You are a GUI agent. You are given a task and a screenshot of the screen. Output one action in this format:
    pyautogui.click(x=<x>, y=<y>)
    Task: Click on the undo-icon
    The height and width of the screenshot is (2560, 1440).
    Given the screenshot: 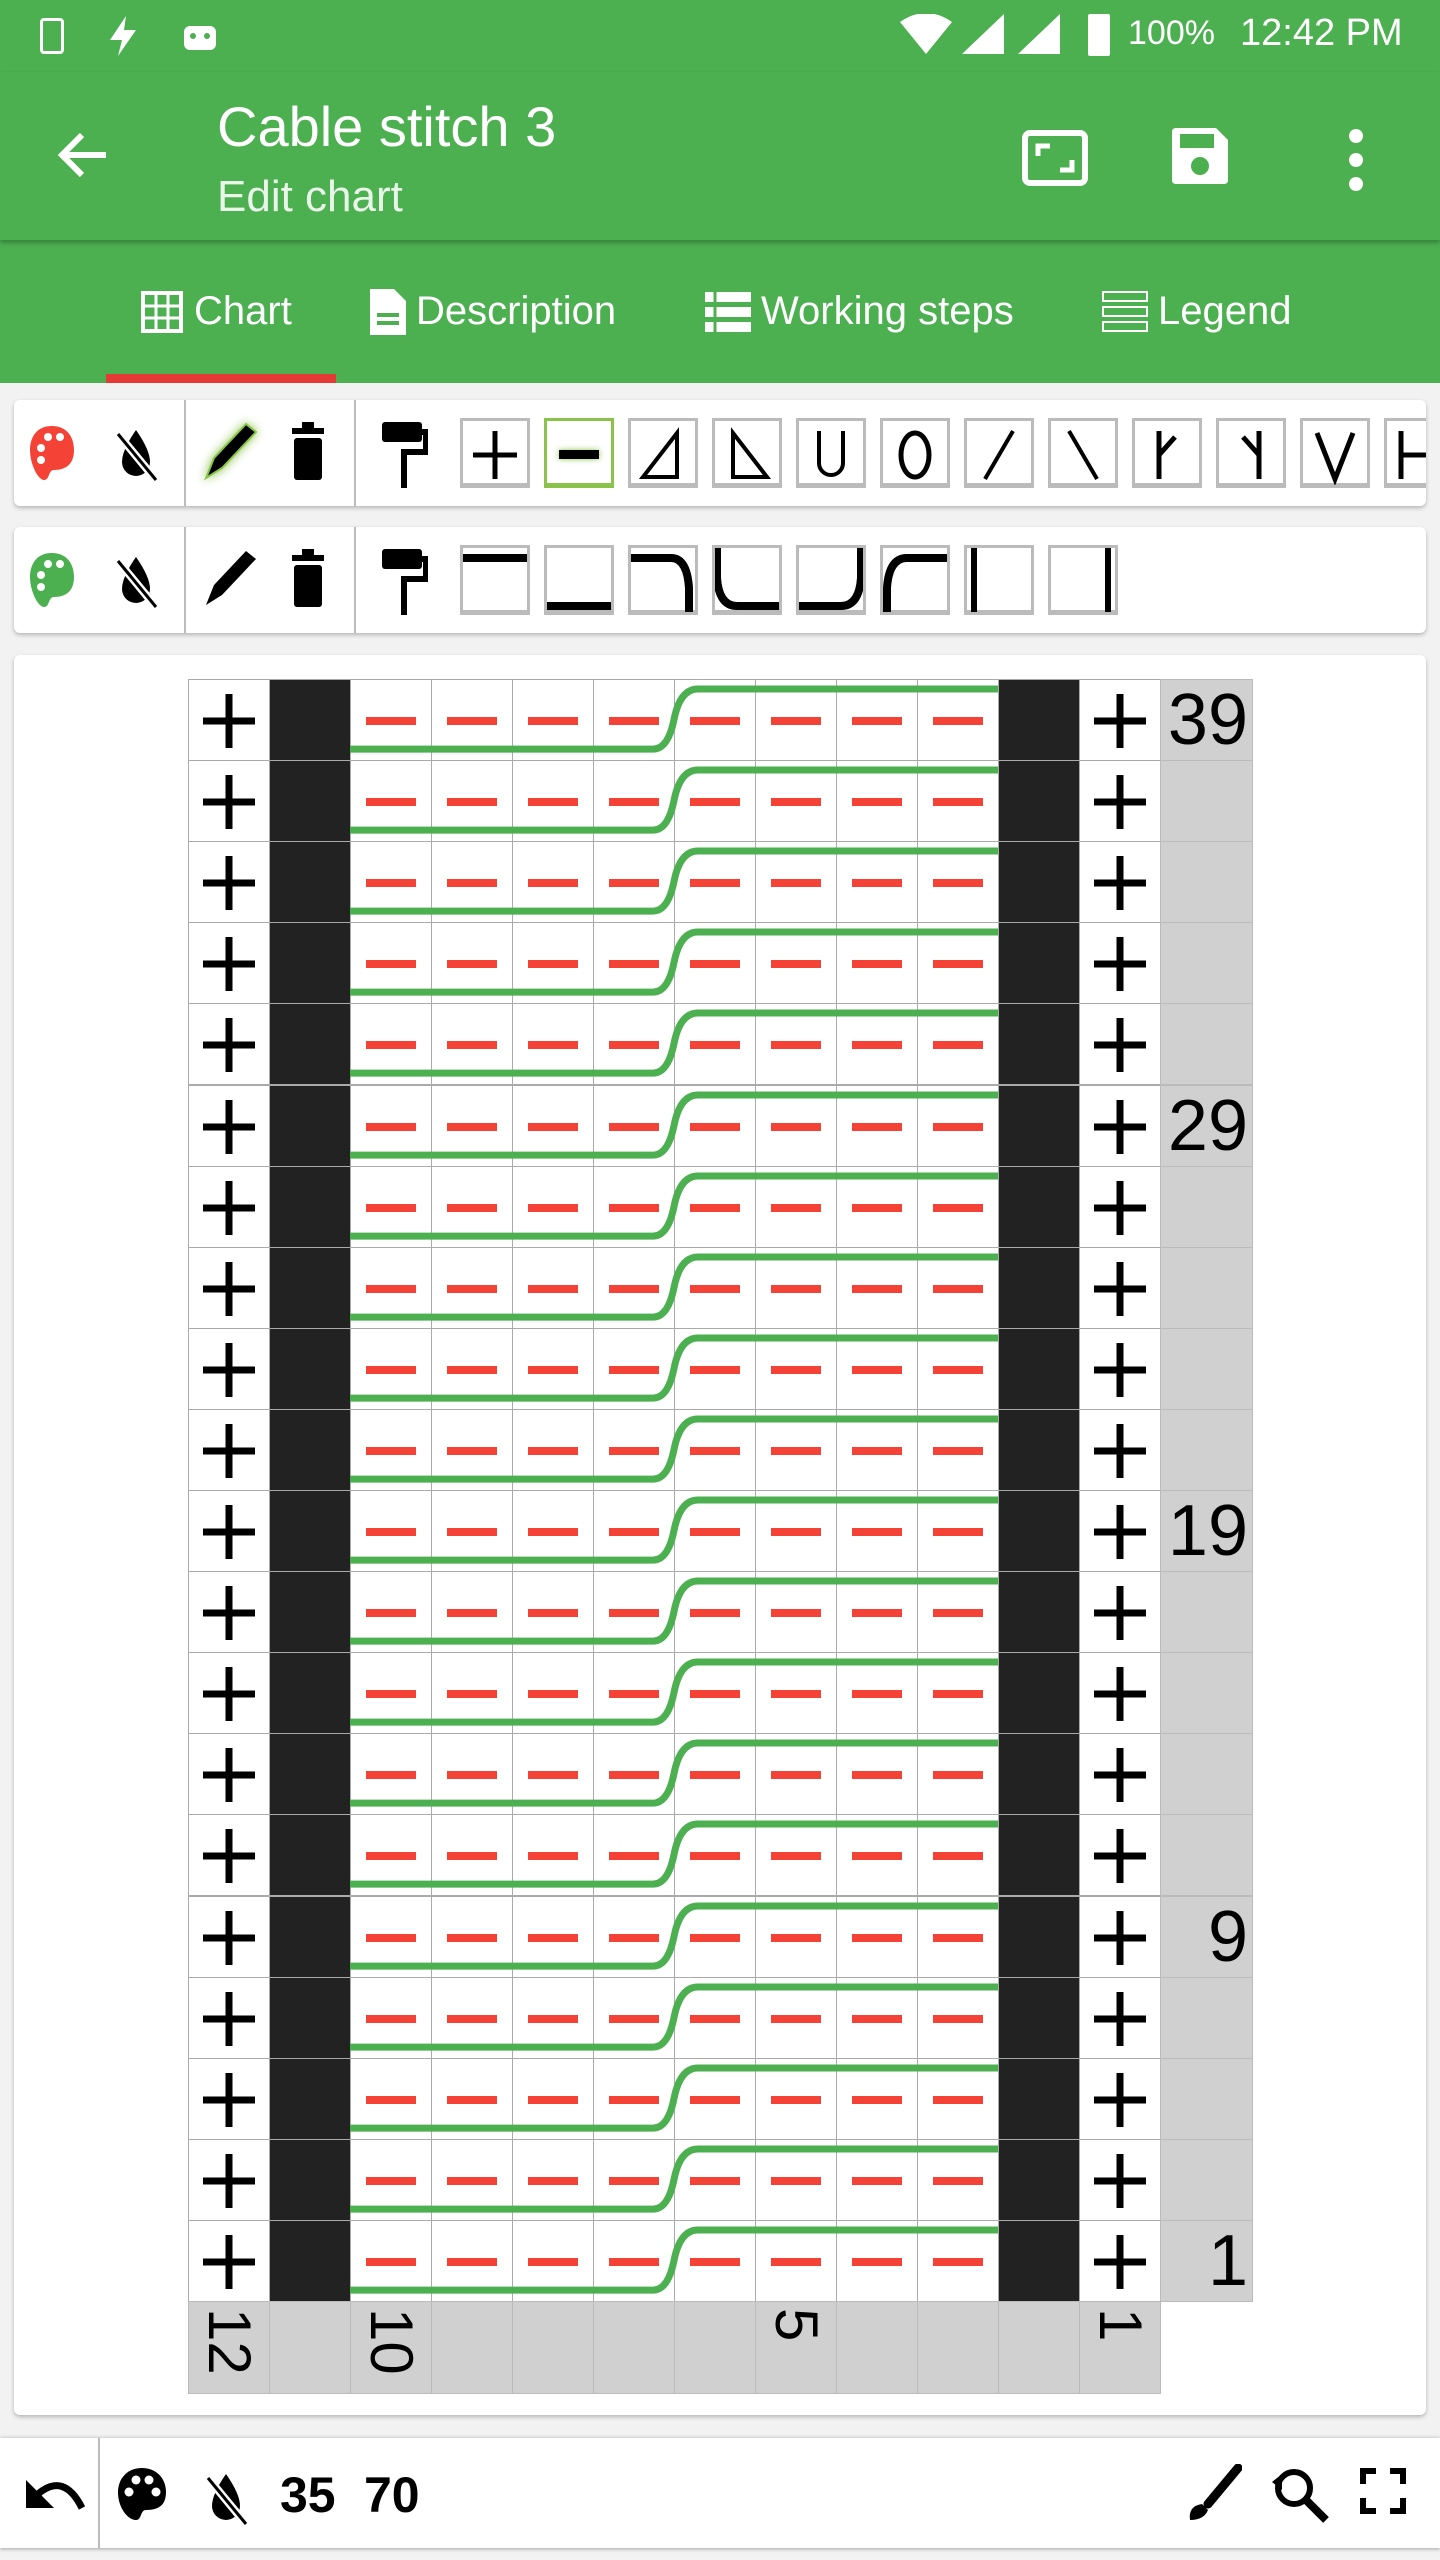 What is the action you would take?
    pyautogui.click(x=55, y=2494)
    